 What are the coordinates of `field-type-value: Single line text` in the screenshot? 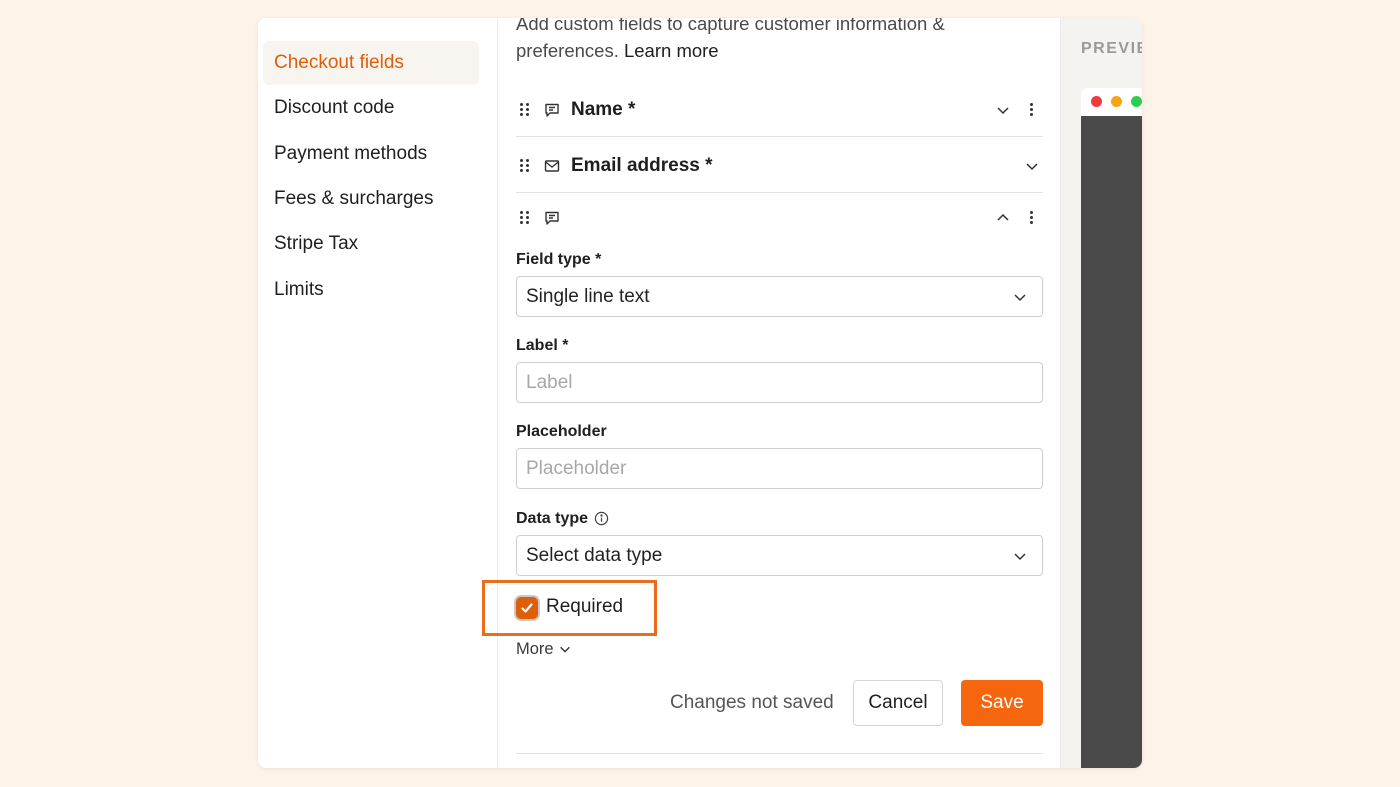 It's located at (588, 296).